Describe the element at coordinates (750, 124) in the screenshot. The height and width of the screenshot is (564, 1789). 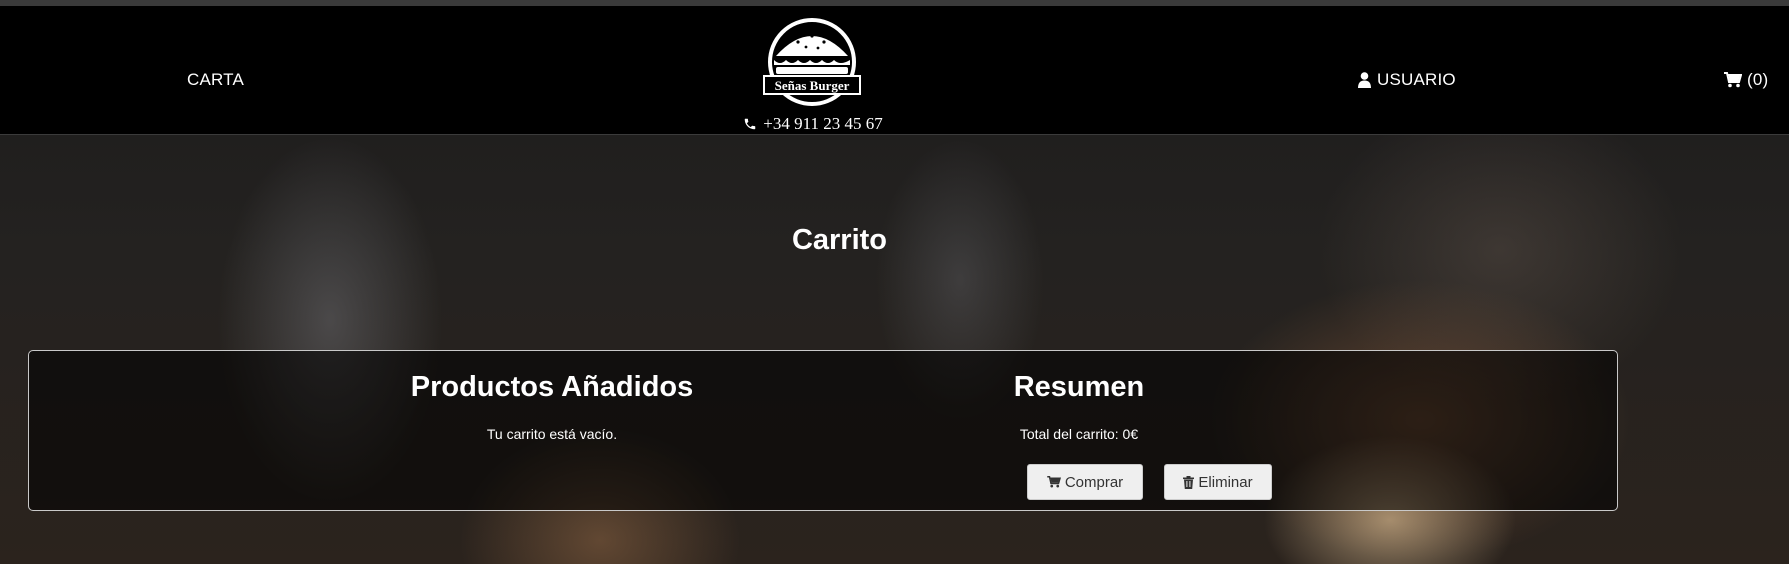
I see `phone-icon` at that location.